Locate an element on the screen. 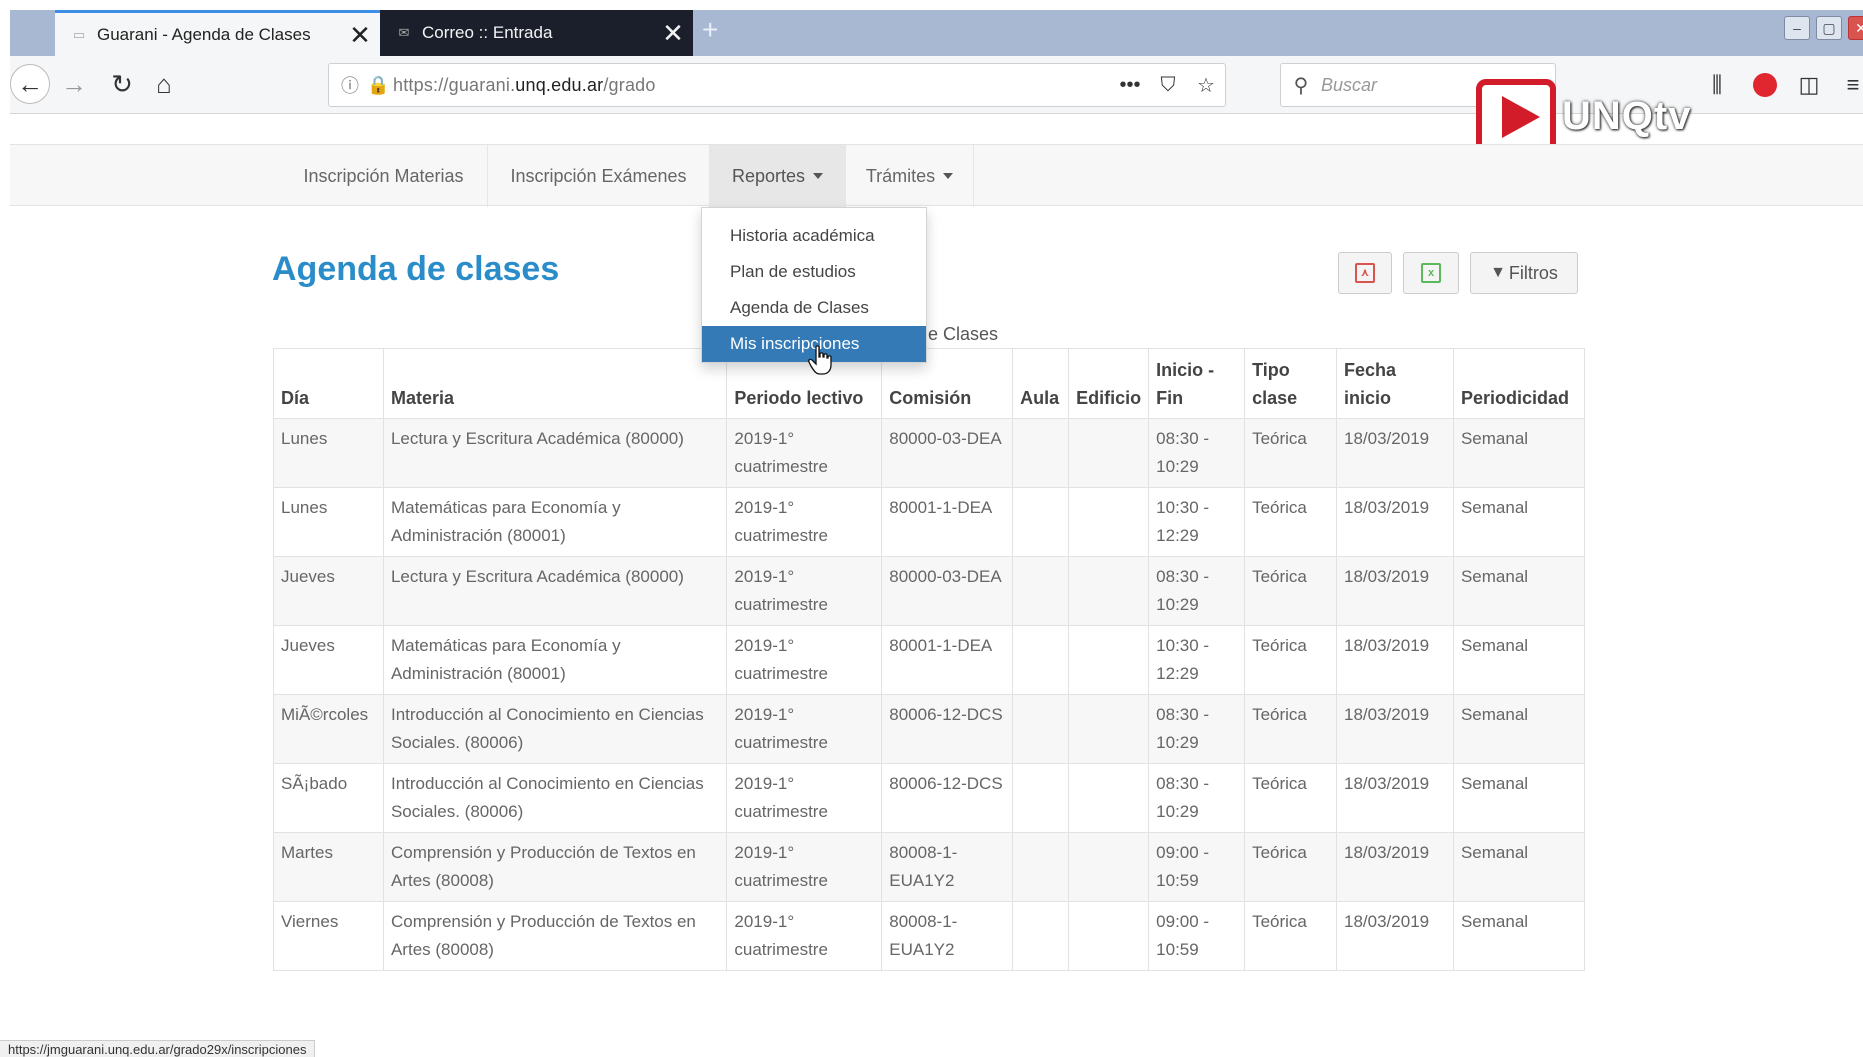 The image size is (1863, 1057). menu-icon: ≡ is located at coordinates (1849, 85).